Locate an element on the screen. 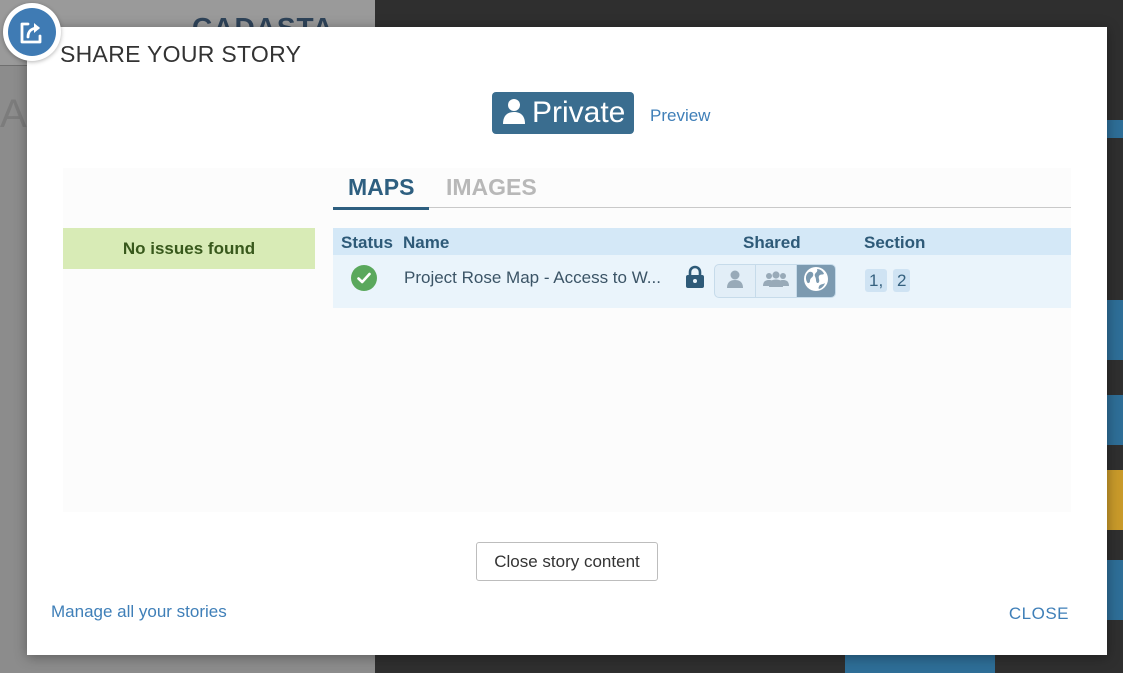  share-story-badge is located at coordinates (32, 32).